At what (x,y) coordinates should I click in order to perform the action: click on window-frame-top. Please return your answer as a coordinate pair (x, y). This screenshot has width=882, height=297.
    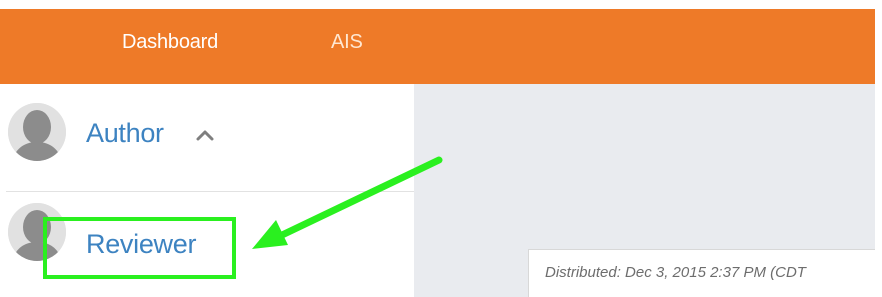
    Looking at the image, I should click on (441, 4).